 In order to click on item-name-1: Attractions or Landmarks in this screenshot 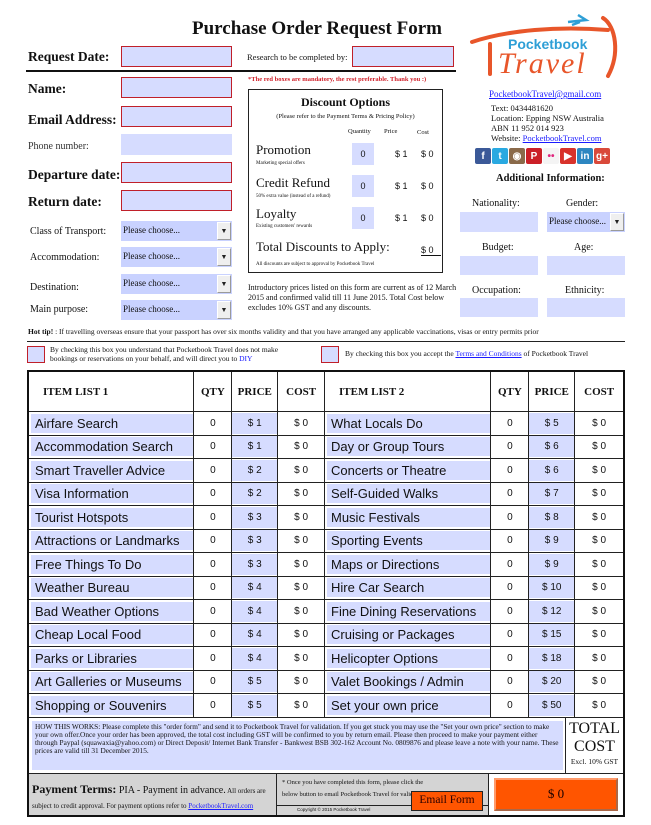, I will do `click(112, 540)`.